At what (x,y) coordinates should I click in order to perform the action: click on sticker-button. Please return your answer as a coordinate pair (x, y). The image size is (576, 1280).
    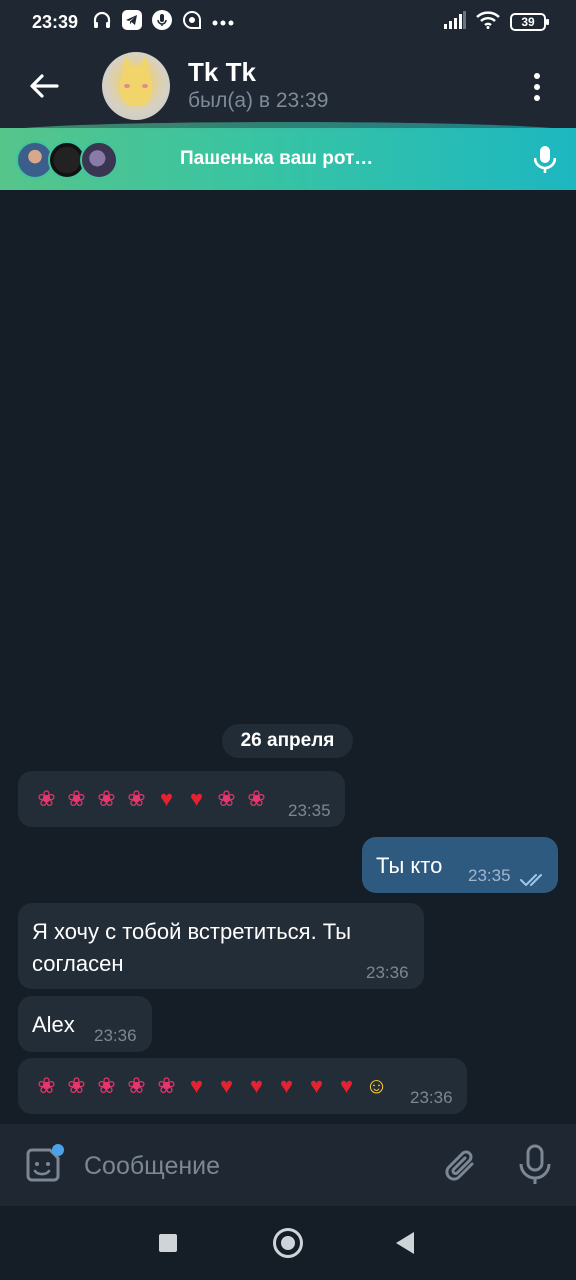
    Looking at the image, I should click on (43, 1166).